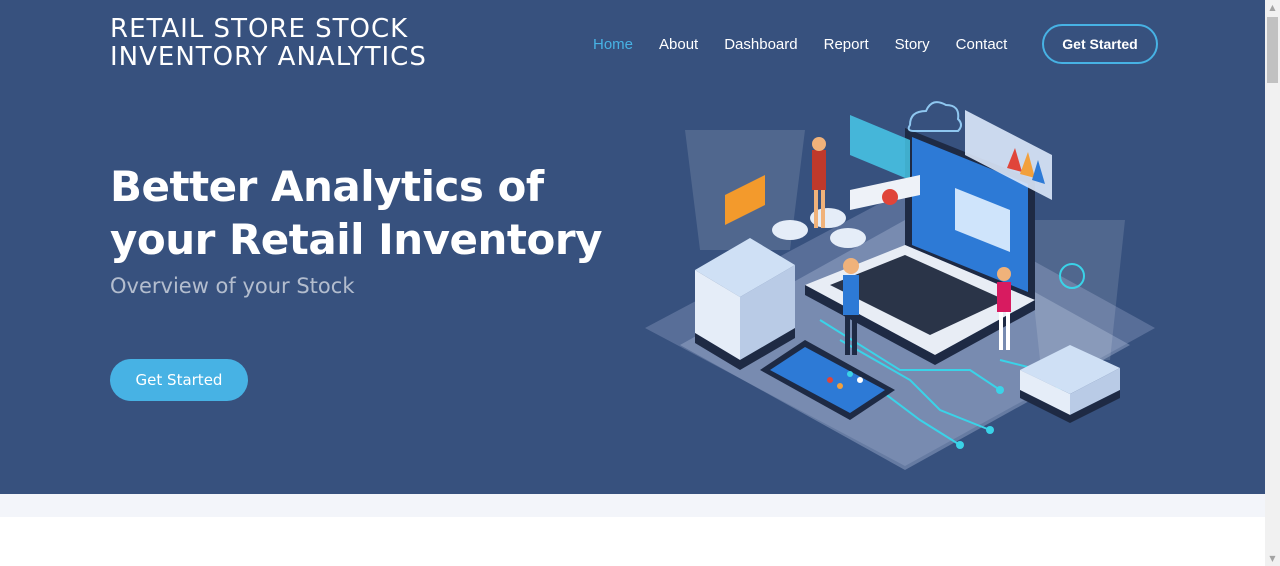 The image size is (1280, 566). I want to click on nav-item-home: Home, so click(613, 44).